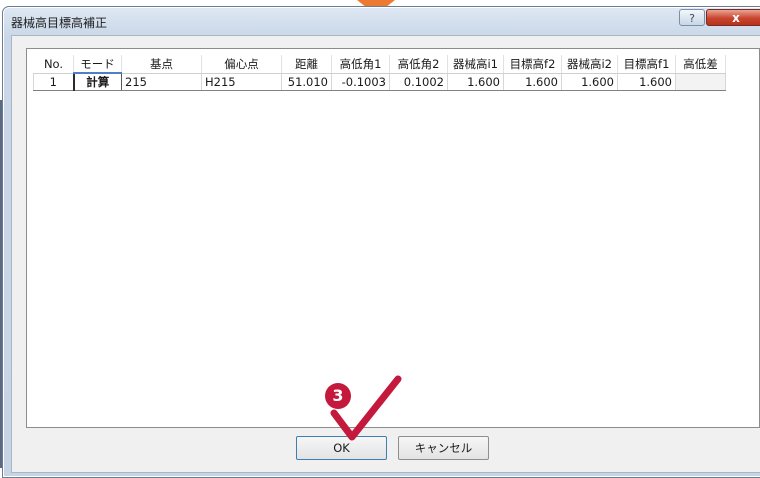 The height and width of the screenshot is (478, 760). Describe the element at coordinates (241, 81) in the screenshot. I see `cell-offset-point: H215` at that location.